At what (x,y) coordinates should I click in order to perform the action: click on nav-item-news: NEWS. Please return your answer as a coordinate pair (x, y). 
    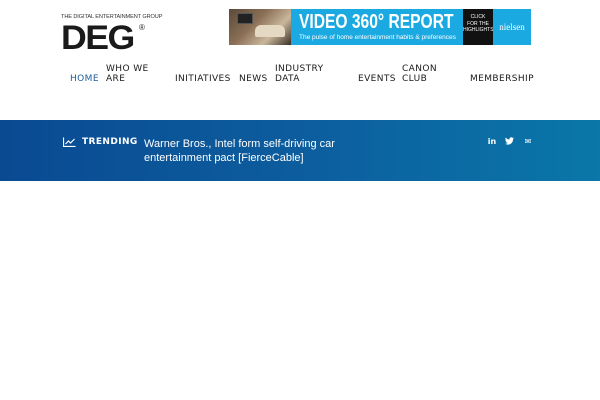
    Looking at the image, I should click on (253, 79).